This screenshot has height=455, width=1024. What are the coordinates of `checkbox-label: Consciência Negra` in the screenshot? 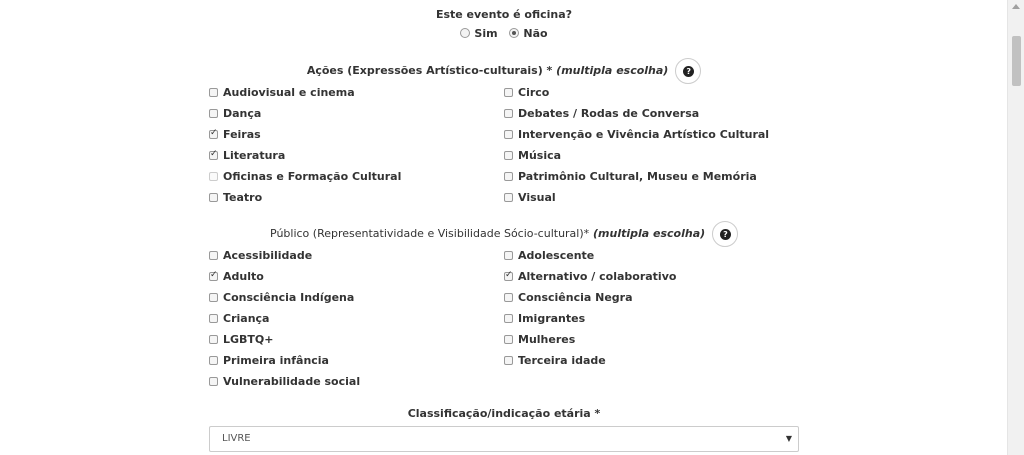 It's located at (575, 297).